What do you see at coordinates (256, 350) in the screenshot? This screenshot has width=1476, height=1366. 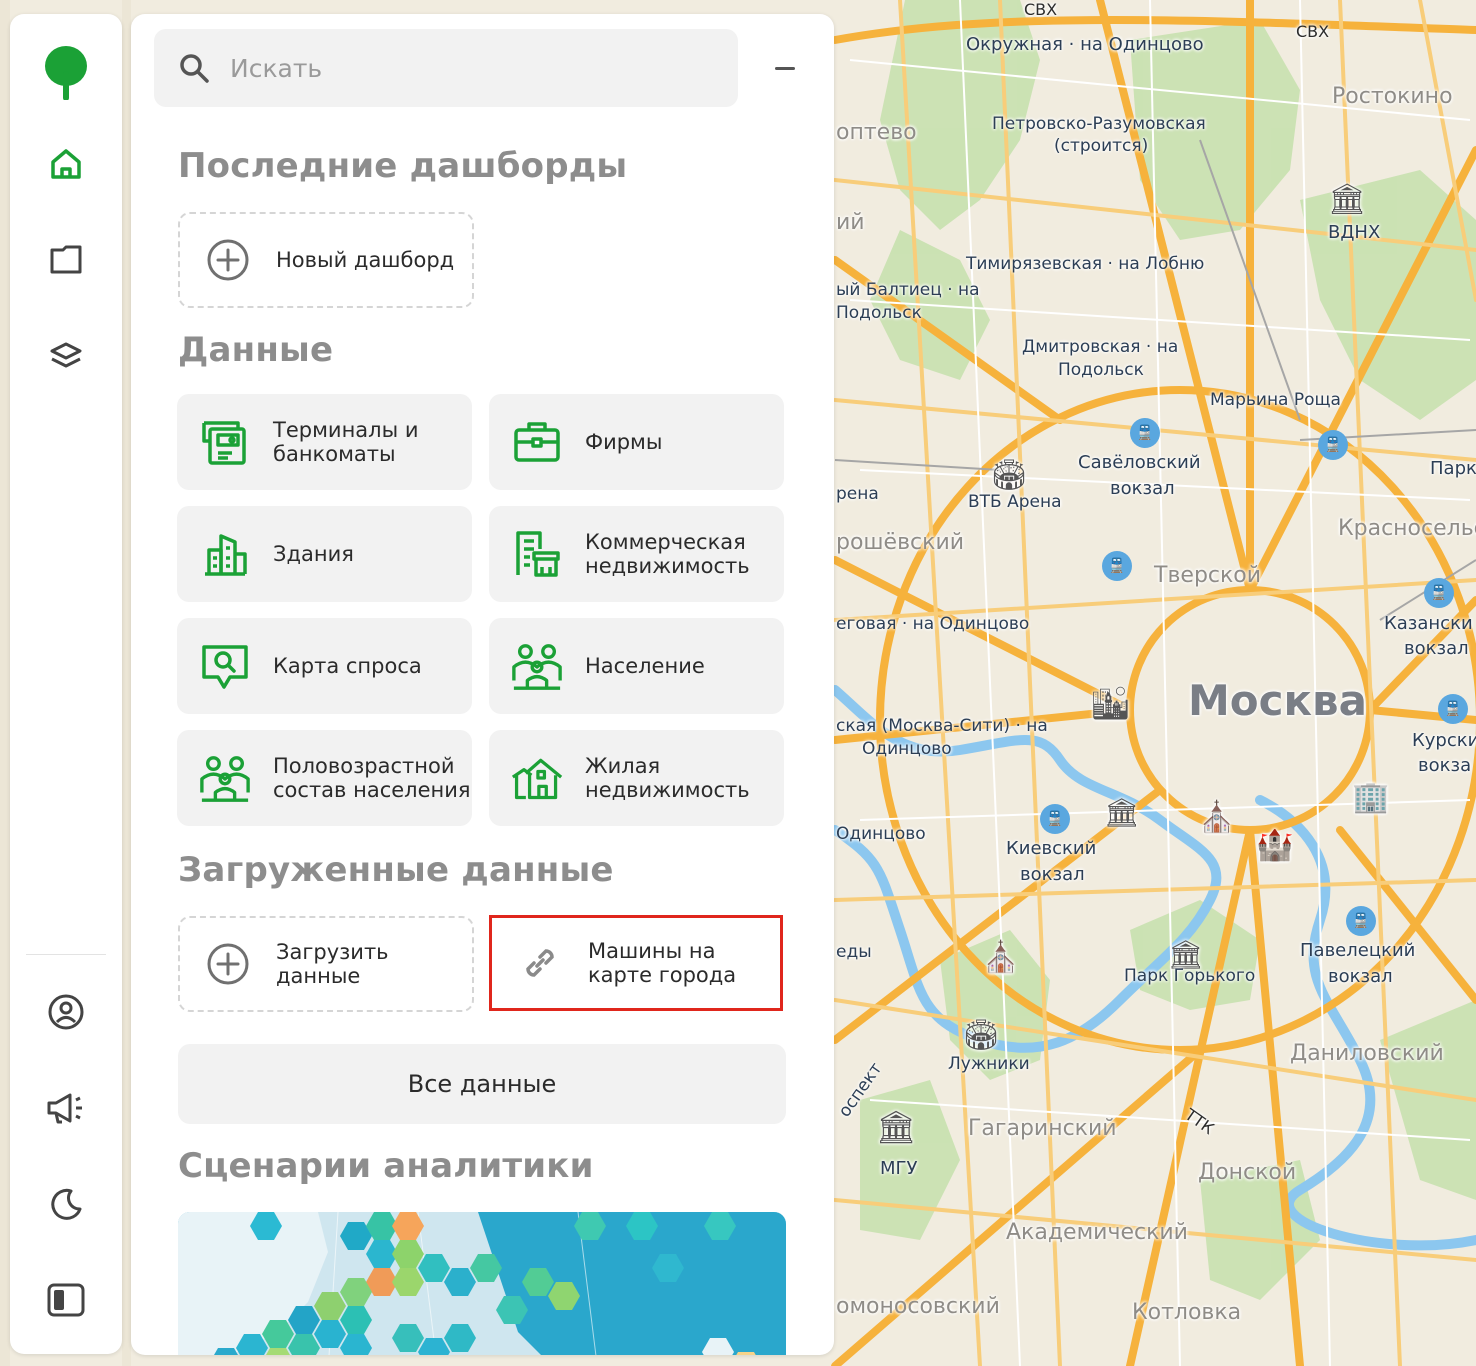 I see `data-section-title: Данные` at bounding box center [256, 350].